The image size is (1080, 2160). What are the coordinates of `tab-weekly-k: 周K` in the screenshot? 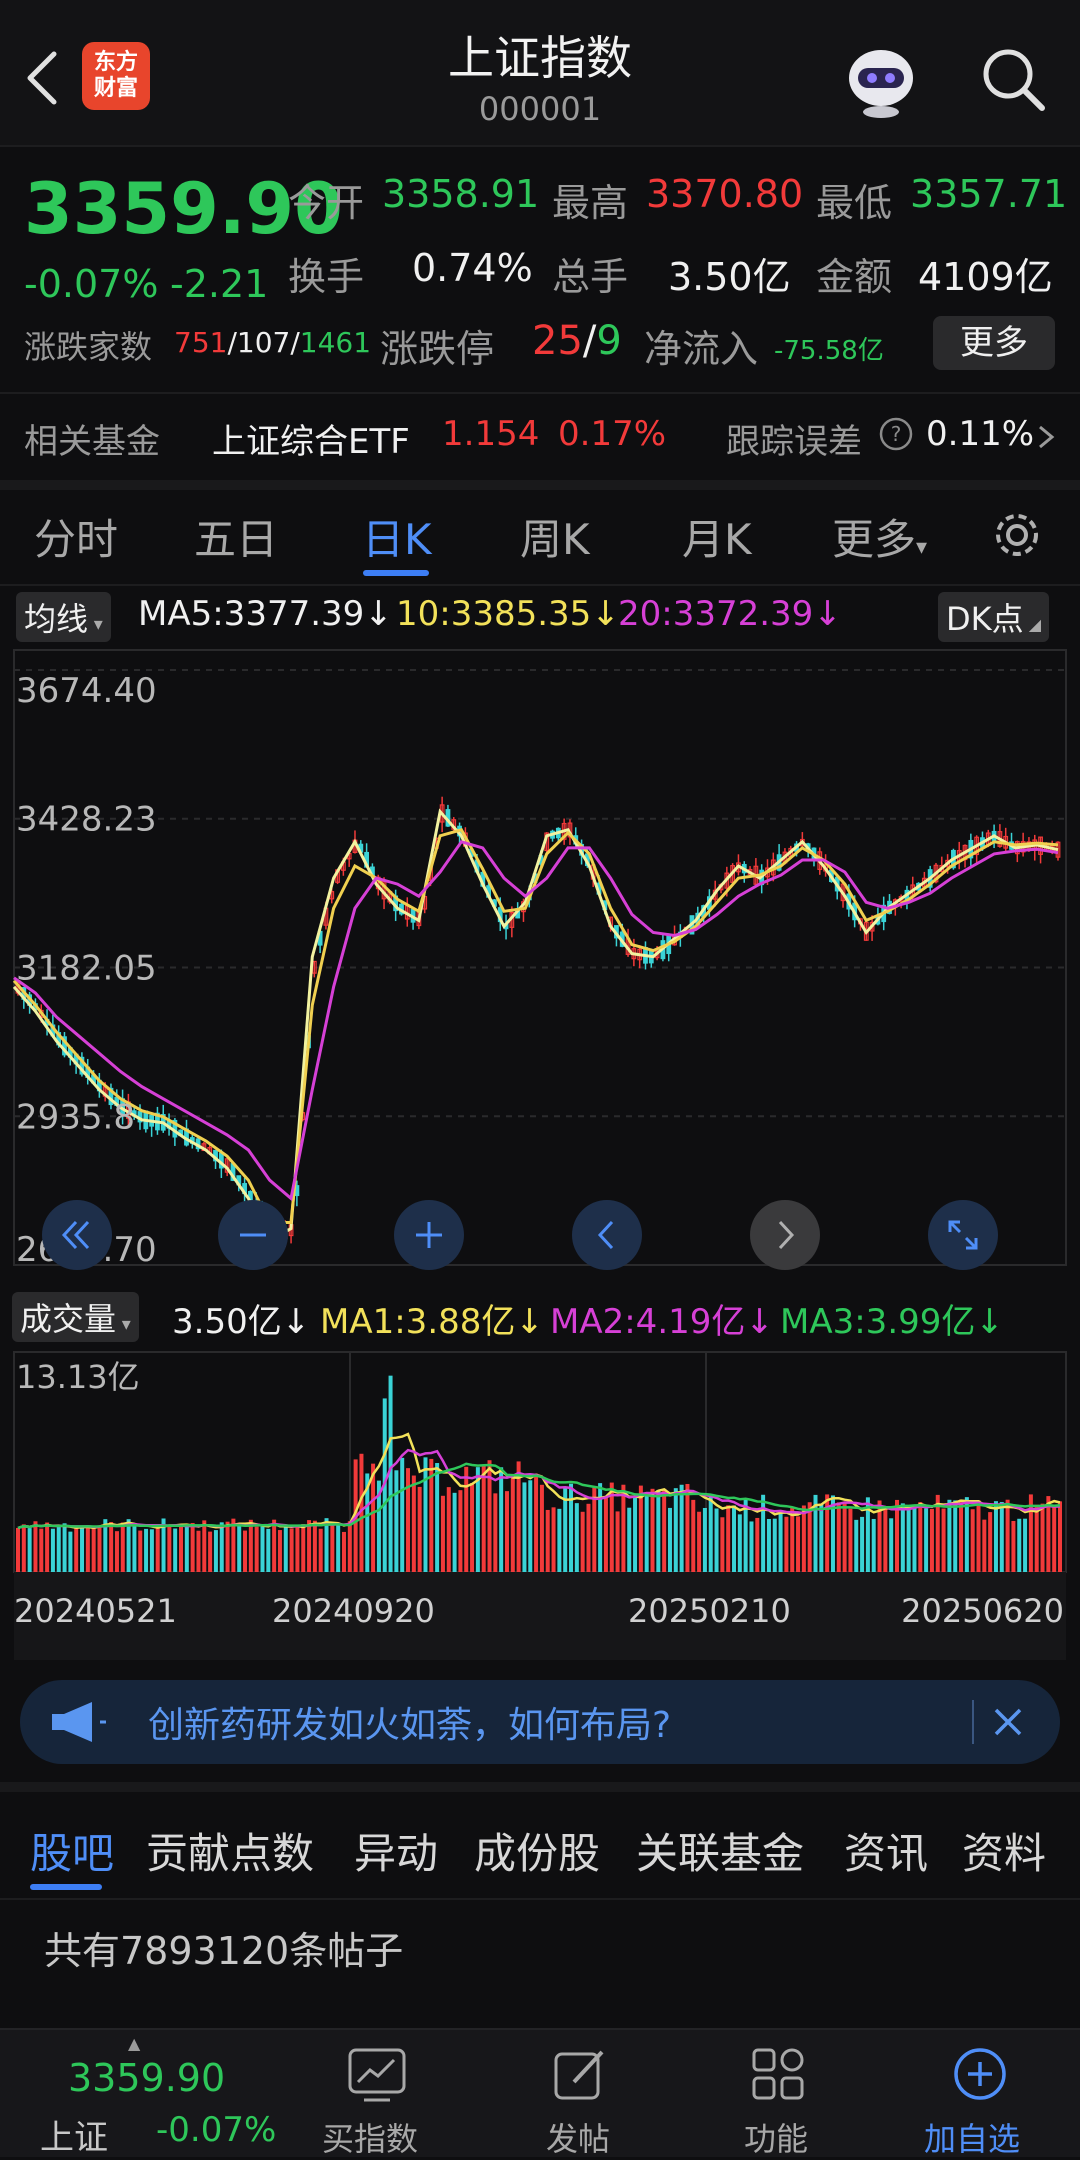 It's located at (555, 536).